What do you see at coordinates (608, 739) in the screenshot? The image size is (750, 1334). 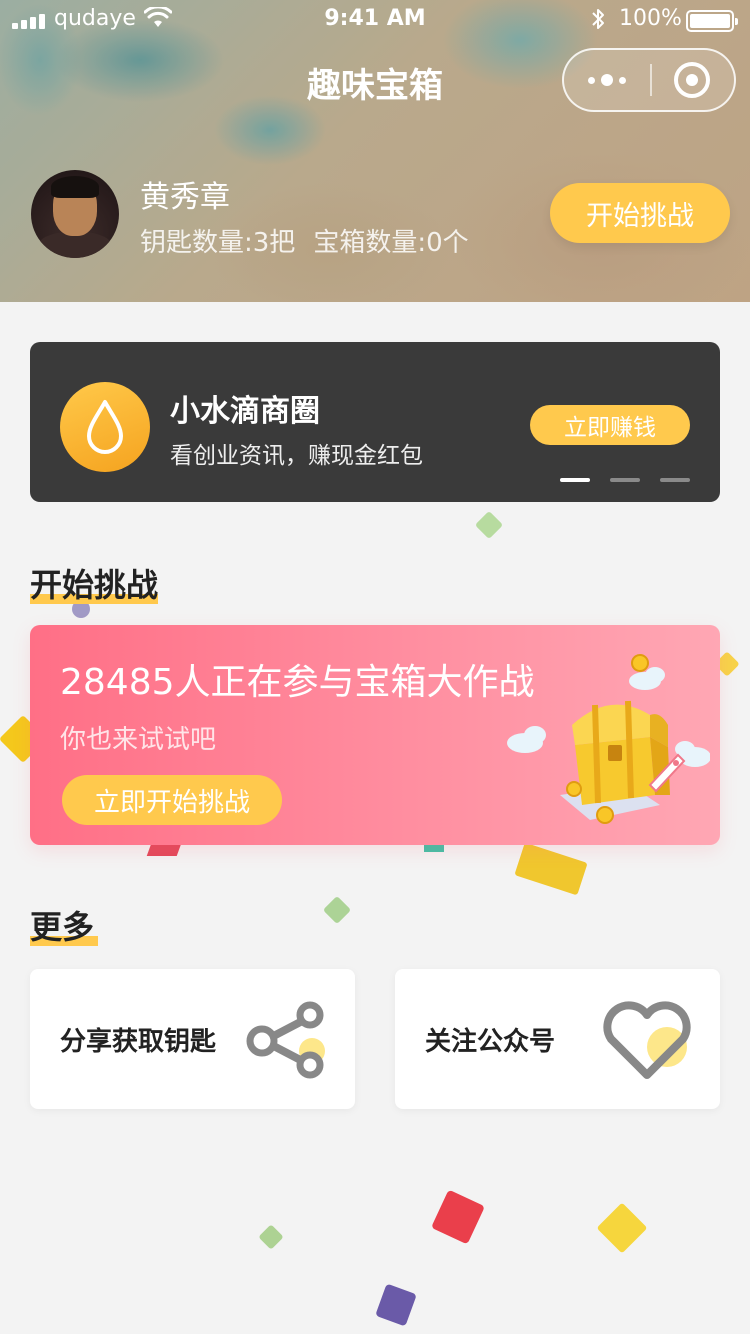 I see `treasure-chest-illustration` at bounding box center [608, 739].